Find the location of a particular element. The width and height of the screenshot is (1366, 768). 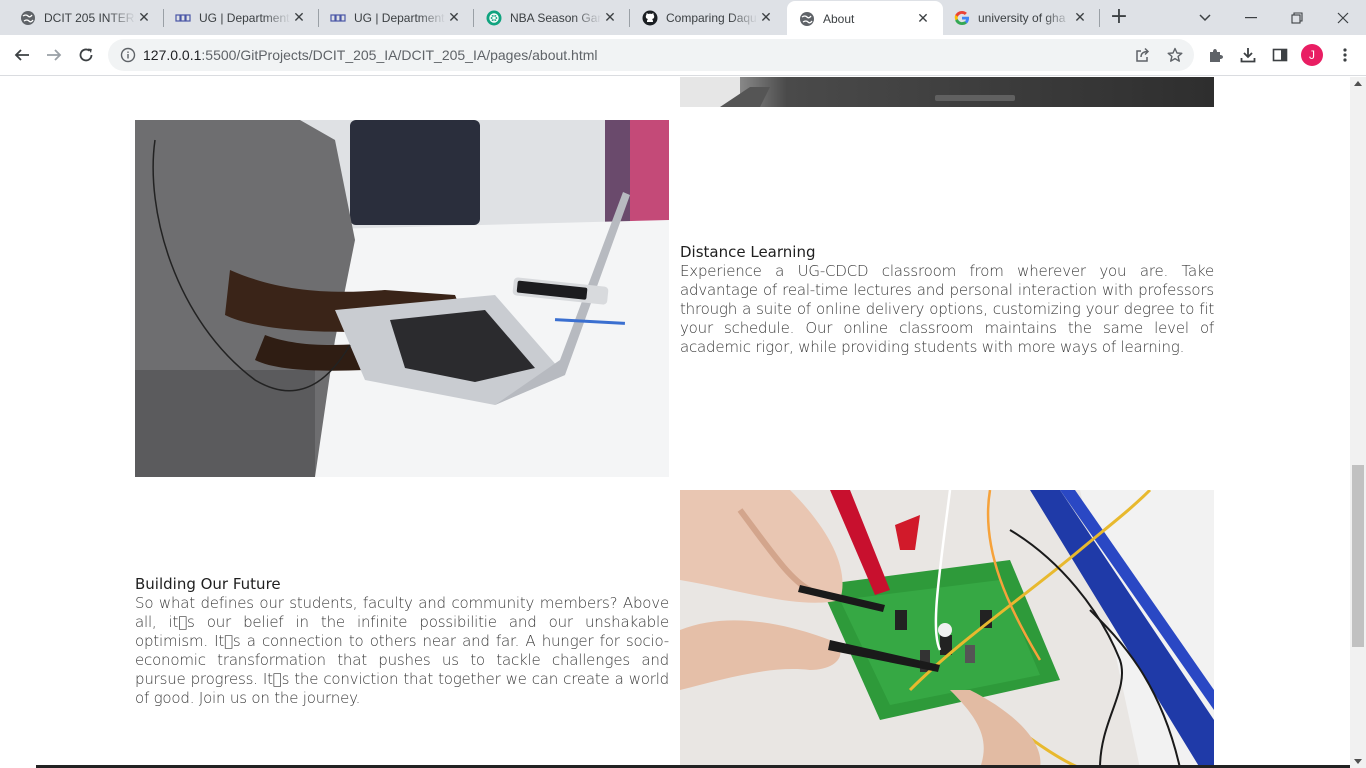

url-host: 127.0.0.1 is located at coordinates (172, 55).